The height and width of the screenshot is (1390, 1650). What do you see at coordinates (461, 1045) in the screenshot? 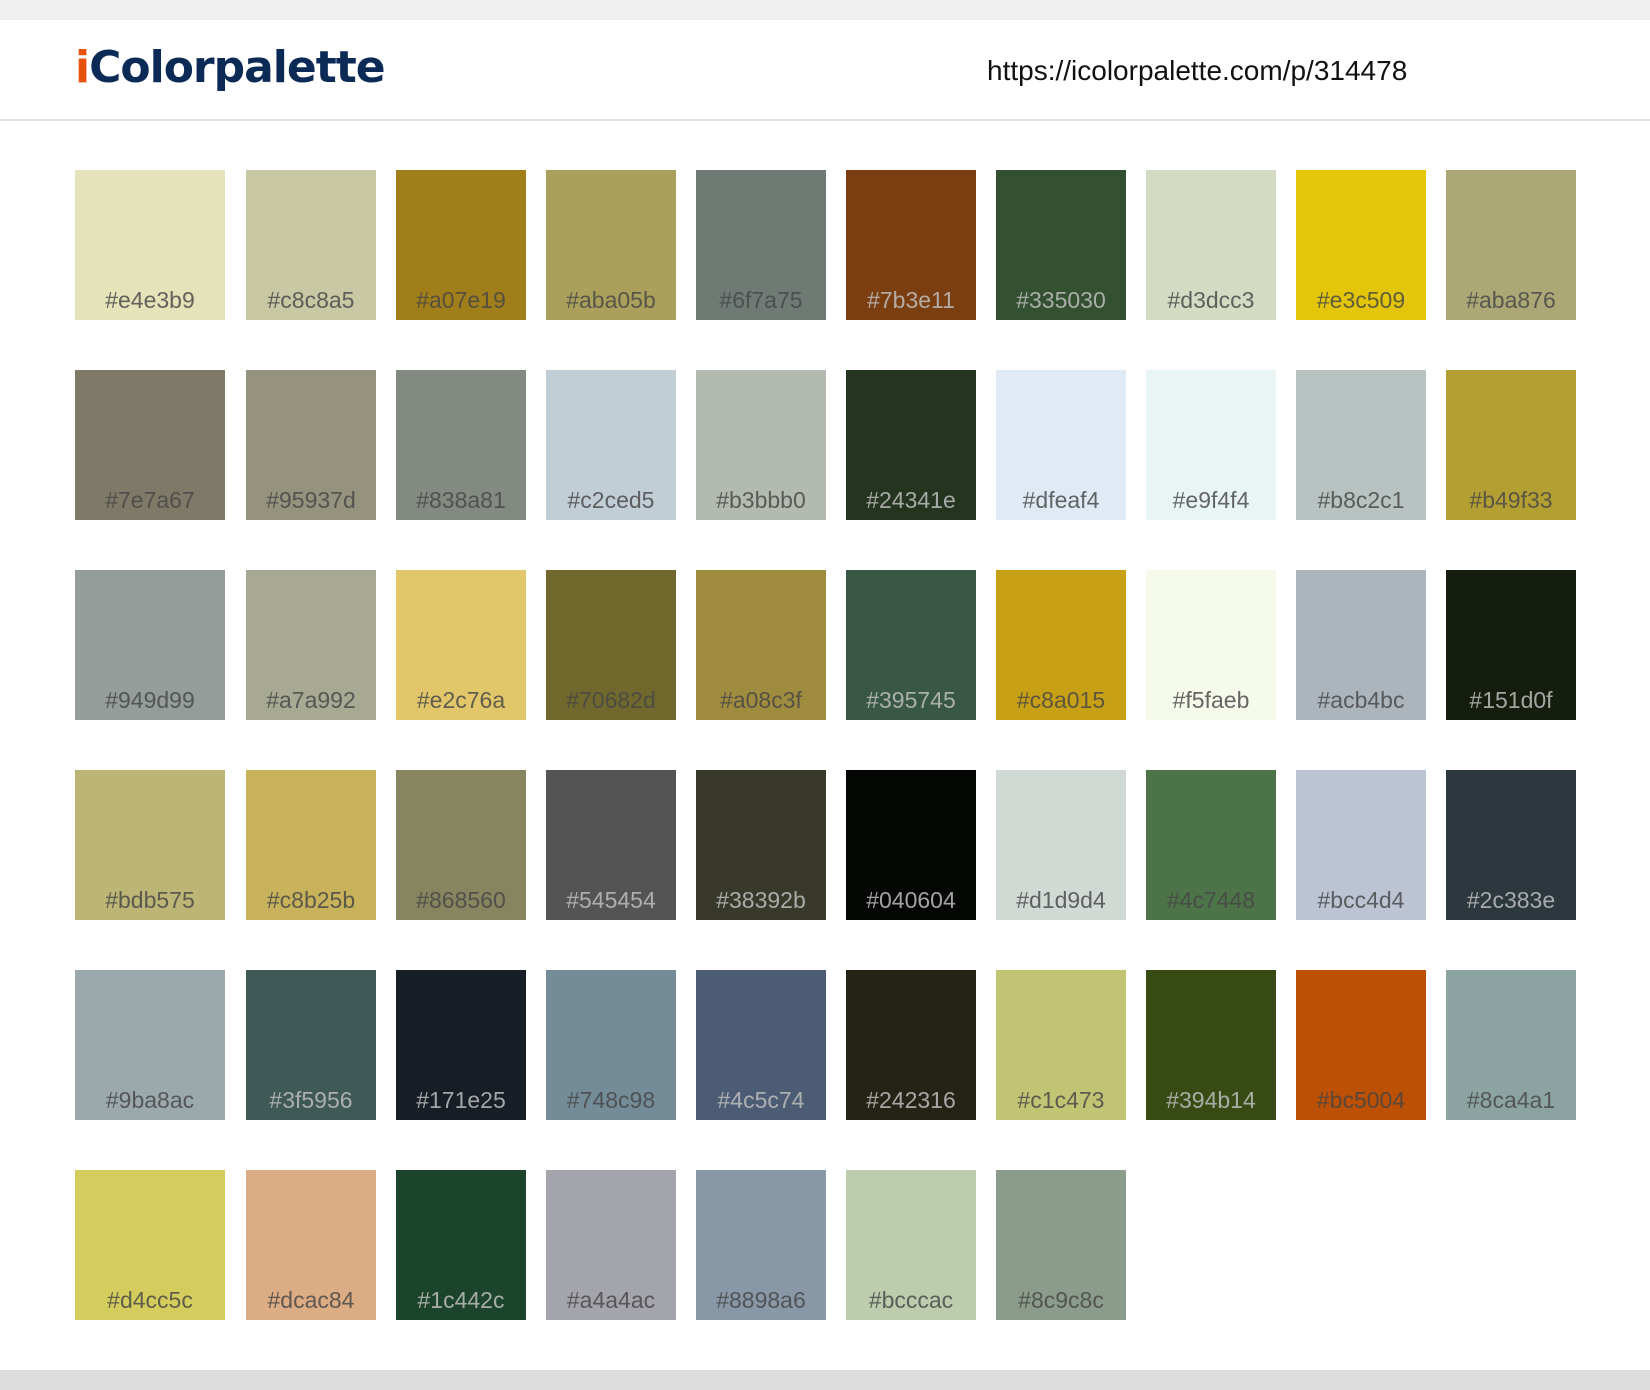
I see `color-swatch: #171e25` at bounding box center [461, 1045].